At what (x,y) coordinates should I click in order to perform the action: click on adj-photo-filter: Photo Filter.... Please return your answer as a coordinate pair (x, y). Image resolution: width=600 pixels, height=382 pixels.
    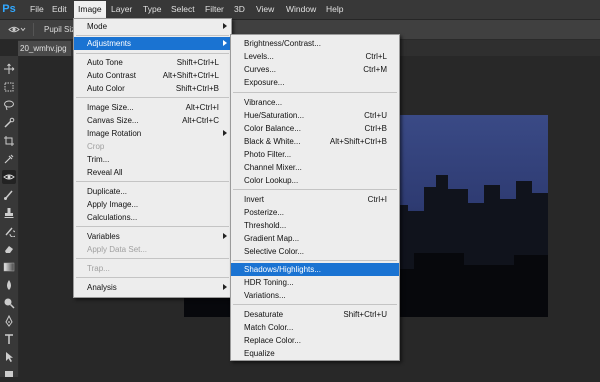
    Looking at the image, I should click on (315, 154).